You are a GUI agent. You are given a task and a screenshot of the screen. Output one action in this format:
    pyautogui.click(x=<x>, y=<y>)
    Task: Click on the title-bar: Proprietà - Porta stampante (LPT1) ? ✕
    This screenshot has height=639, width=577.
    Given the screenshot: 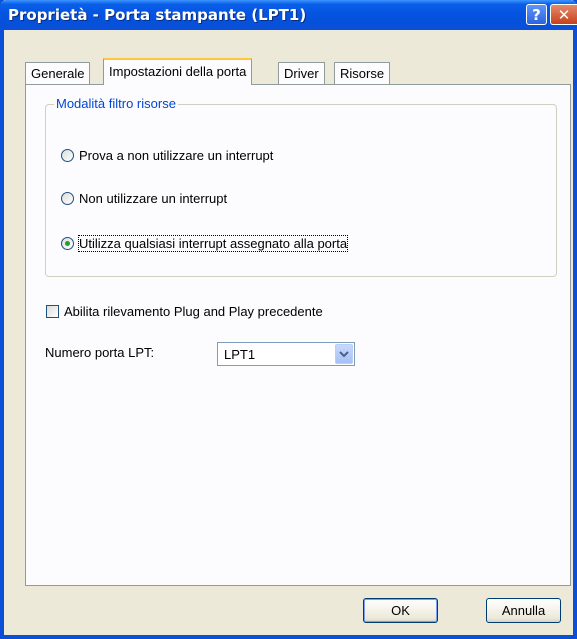 What is the action you would take?
    pyautogui.click(x=288, y=15)
    